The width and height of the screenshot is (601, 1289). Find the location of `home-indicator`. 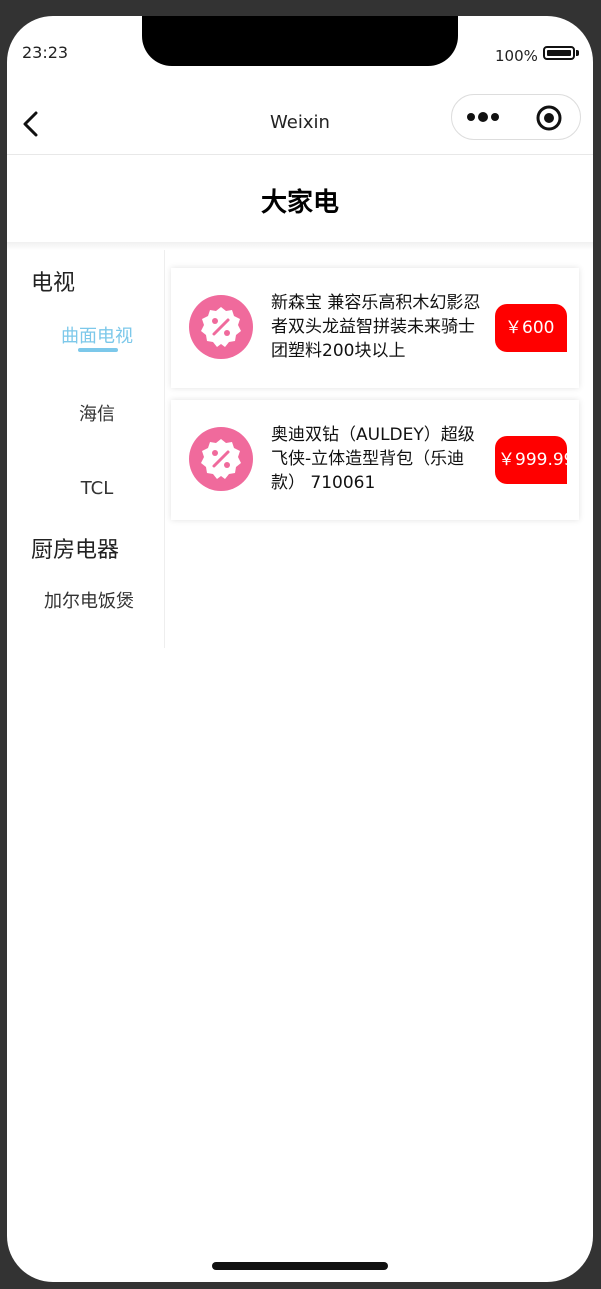

home-indicator is located at coordinates (300, 1266).